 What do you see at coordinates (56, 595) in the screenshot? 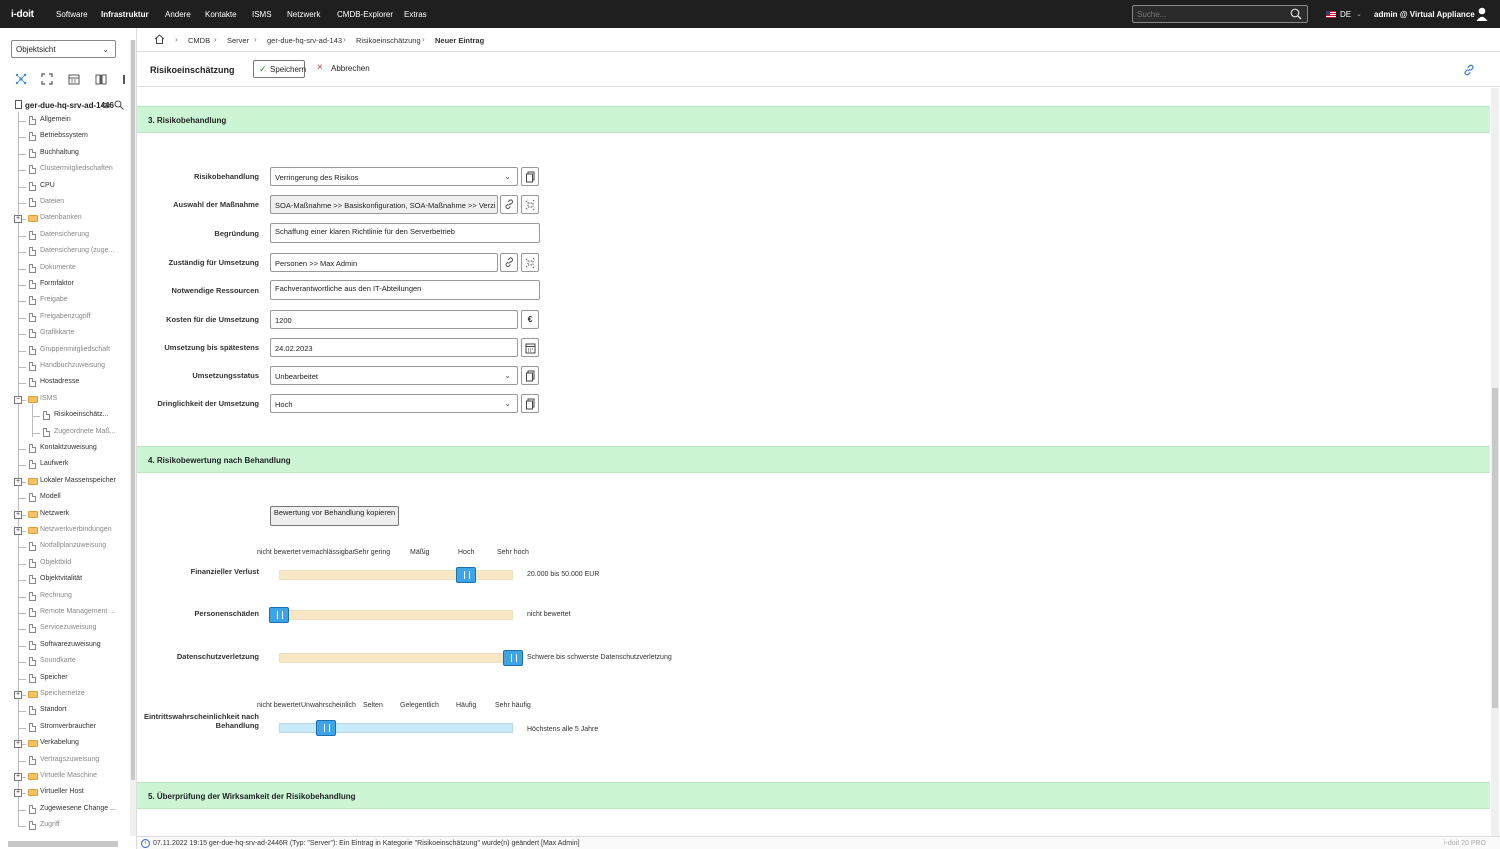
I see `tree-item-label: Rechnung` at bounding box center [56, 595].